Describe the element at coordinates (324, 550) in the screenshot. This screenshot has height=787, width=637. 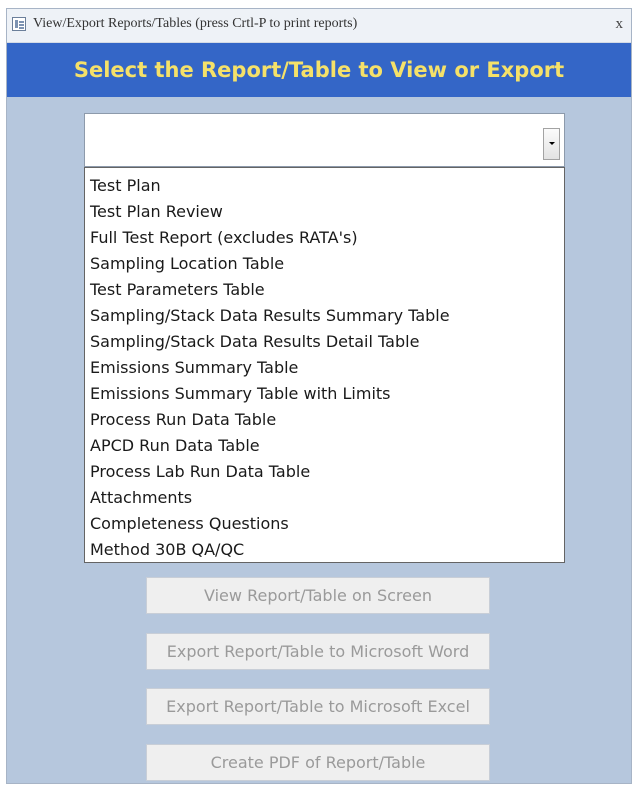
I see `dropdown-item-method-30b-qa-qc: Method 30B QA/QC` at that location.